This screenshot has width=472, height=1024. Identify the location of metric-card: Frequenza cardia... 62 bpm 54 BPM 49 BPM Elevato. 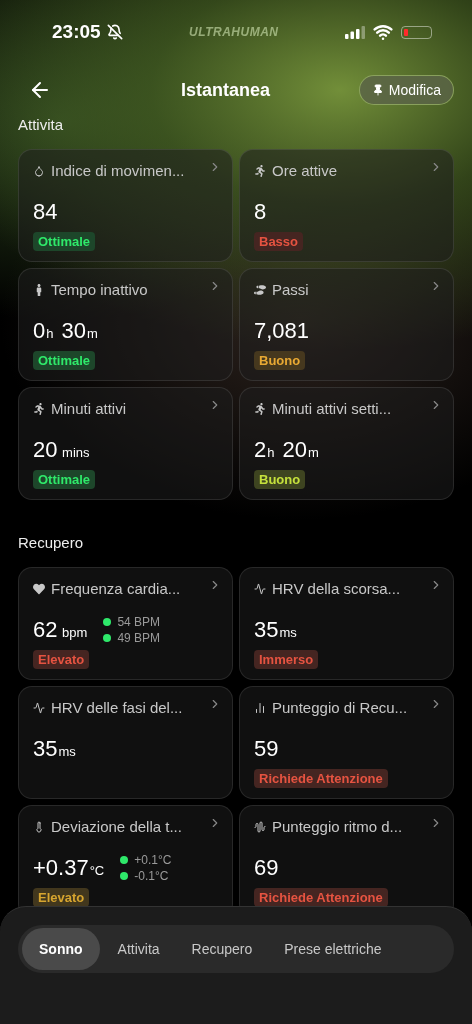
(125, 623).